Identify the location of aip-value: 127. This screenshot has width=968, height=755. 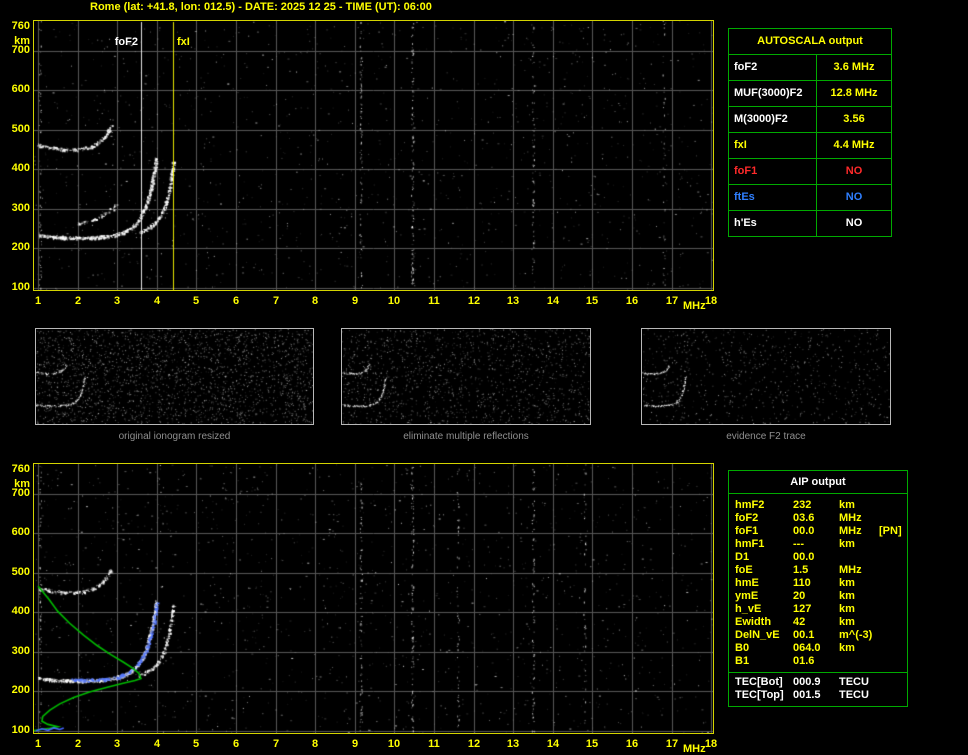
(802, 609).